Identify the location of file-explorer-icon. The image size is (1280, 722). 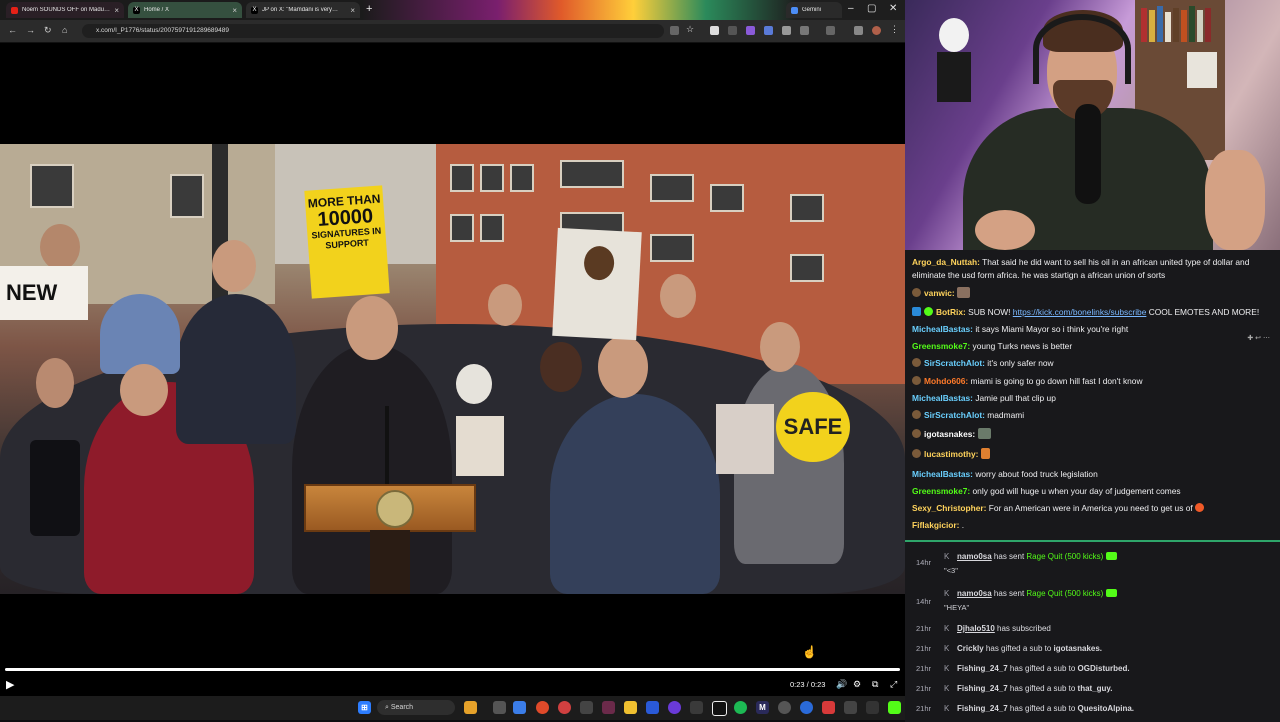
(630, 707).